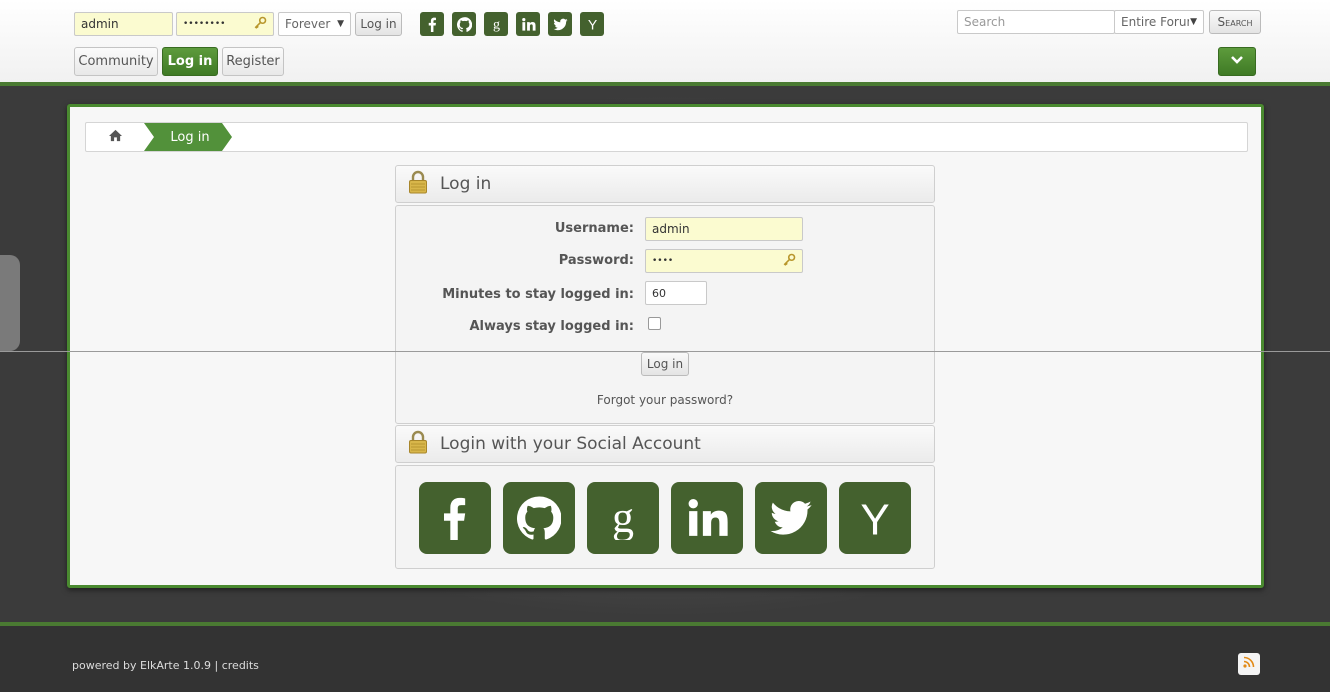 This screenshot has height=692, width=1330. I want to click on breadcrumb-home, so click(115, 137).